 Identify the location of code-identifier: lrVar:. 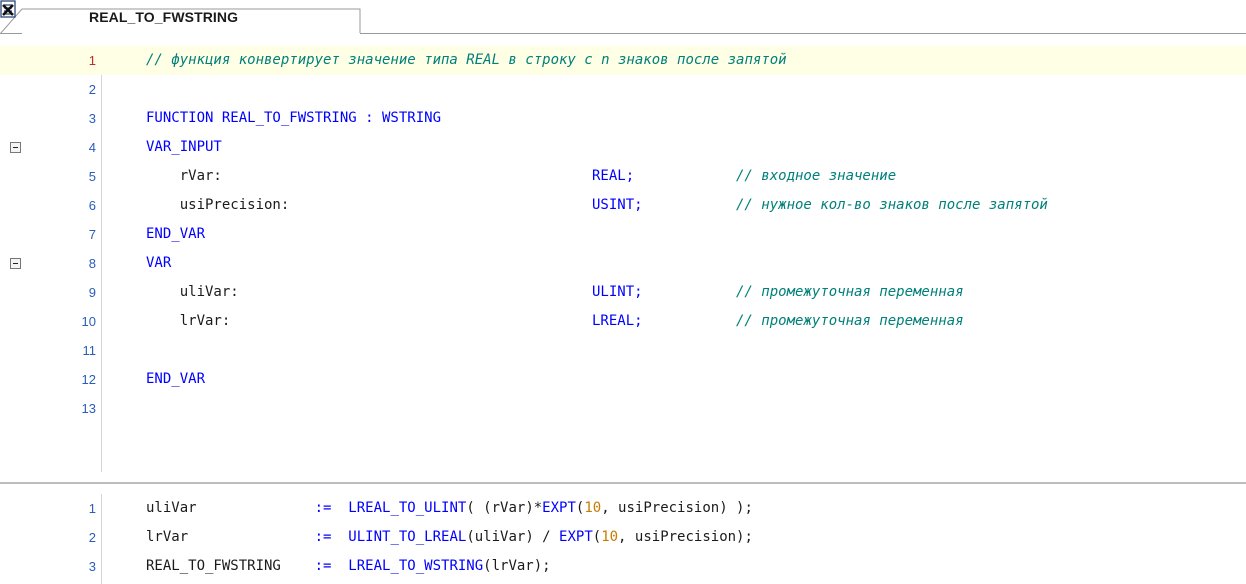
(188, 321).